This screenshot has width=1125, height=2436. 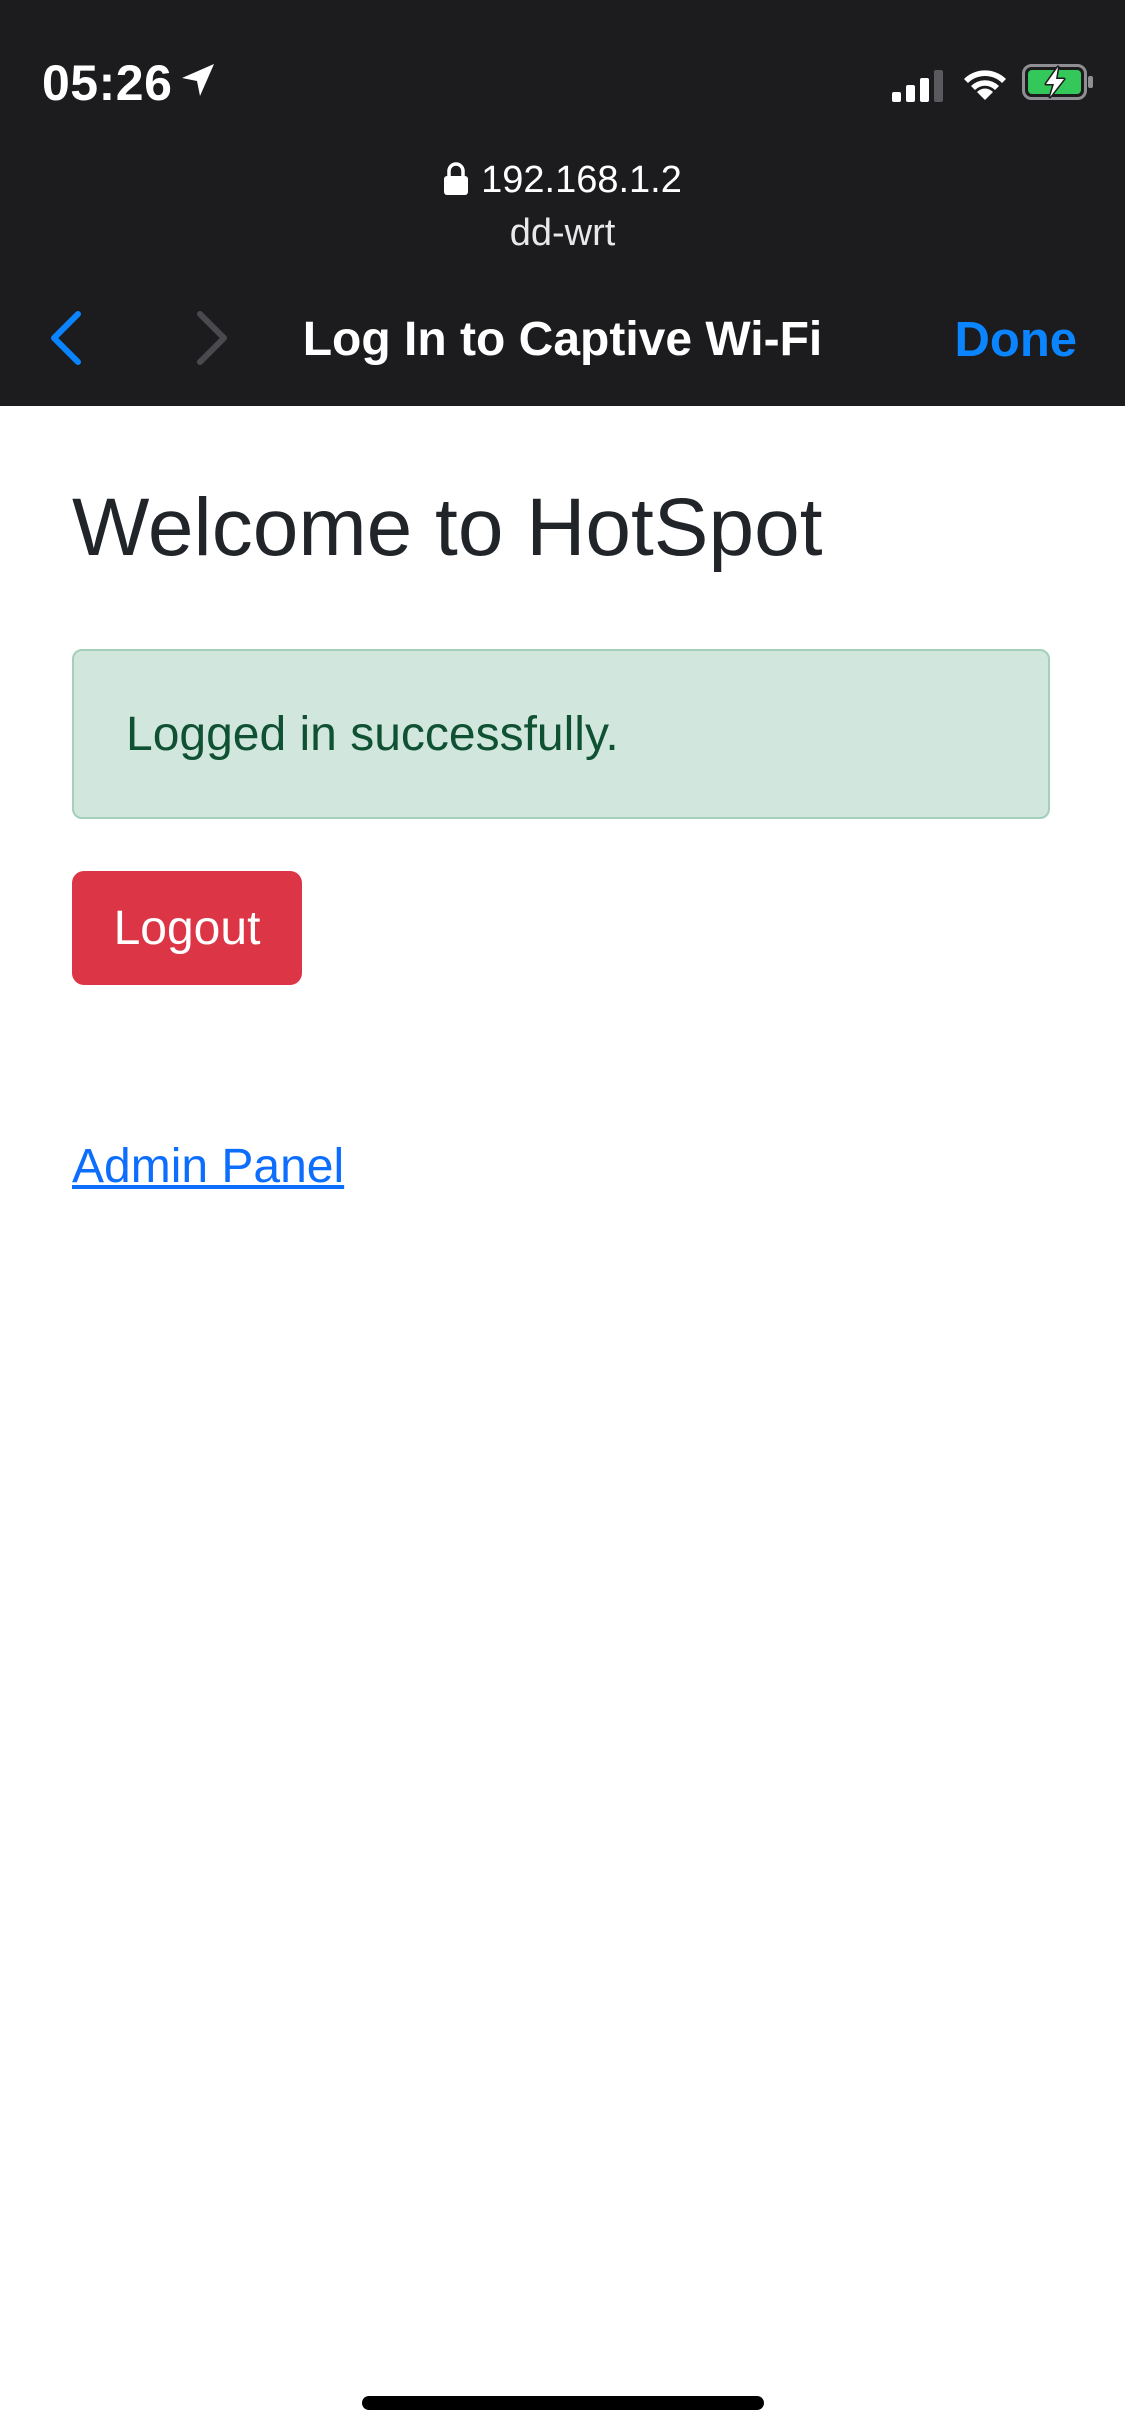 I want to click on forward-chevron-icon, so click(x=212, y=338).